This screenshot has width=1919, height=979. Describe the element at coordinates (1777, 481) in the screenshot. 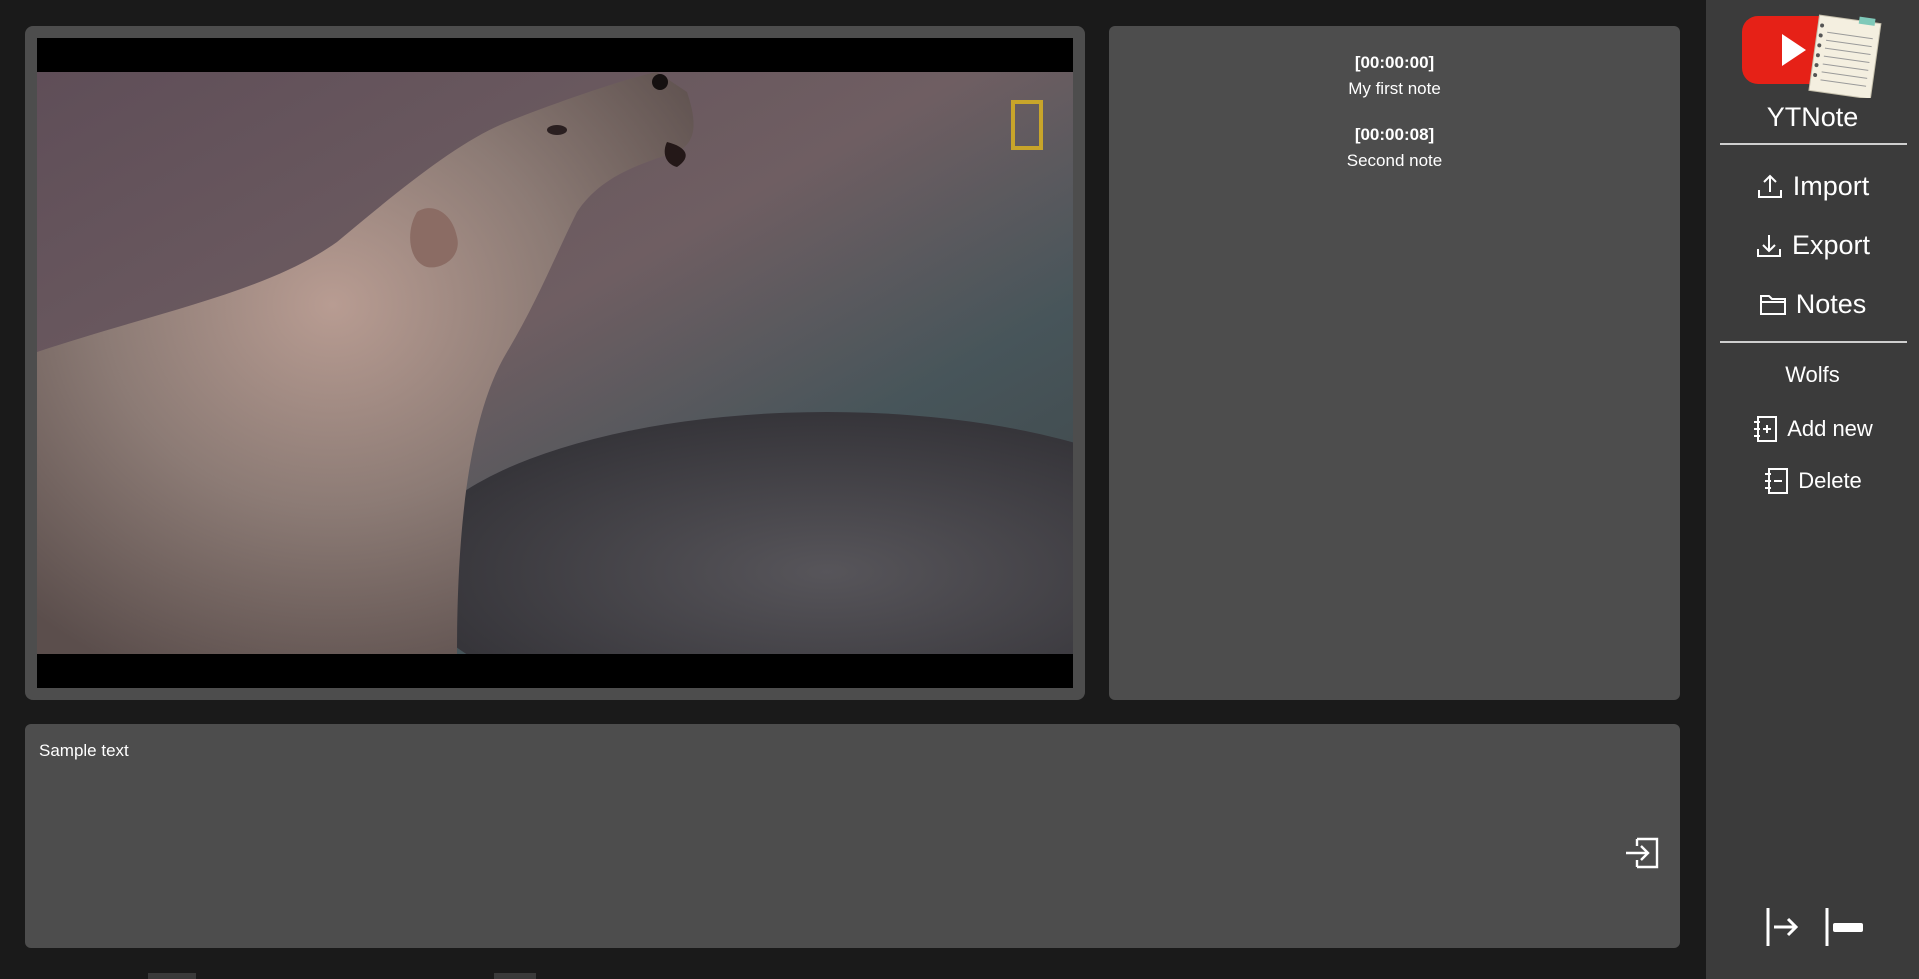

I see `notebook-minus-icon` at that location.